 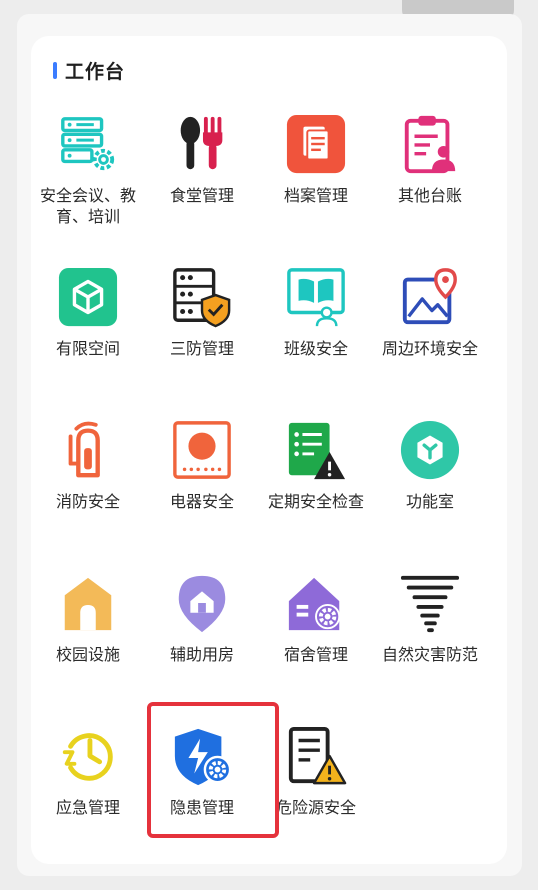 I want to click on archive-document-icon, so click(x=316, y=144).